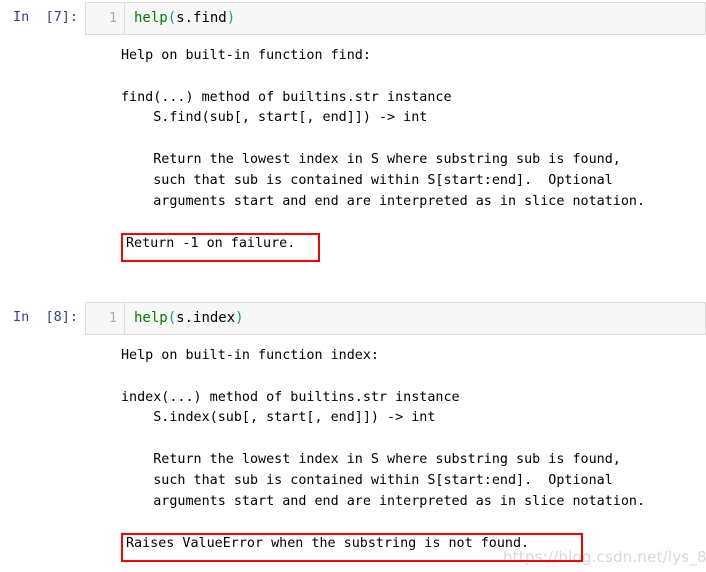 The width and height of the screenshot is (706, 572). What do you see at coordinates (239, 318) in the screenshot?
I see `code-token-close-paren-8: )` at bounding box center [239, 318].